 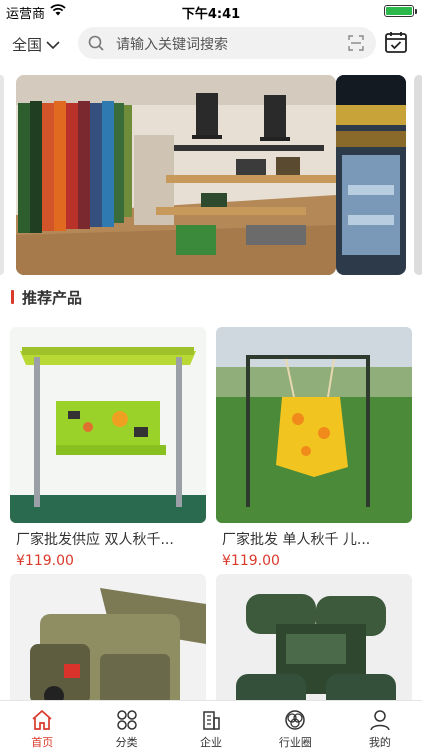 I want to click on tab-industry-circle: 行业圈, so click(x=295, y=725).